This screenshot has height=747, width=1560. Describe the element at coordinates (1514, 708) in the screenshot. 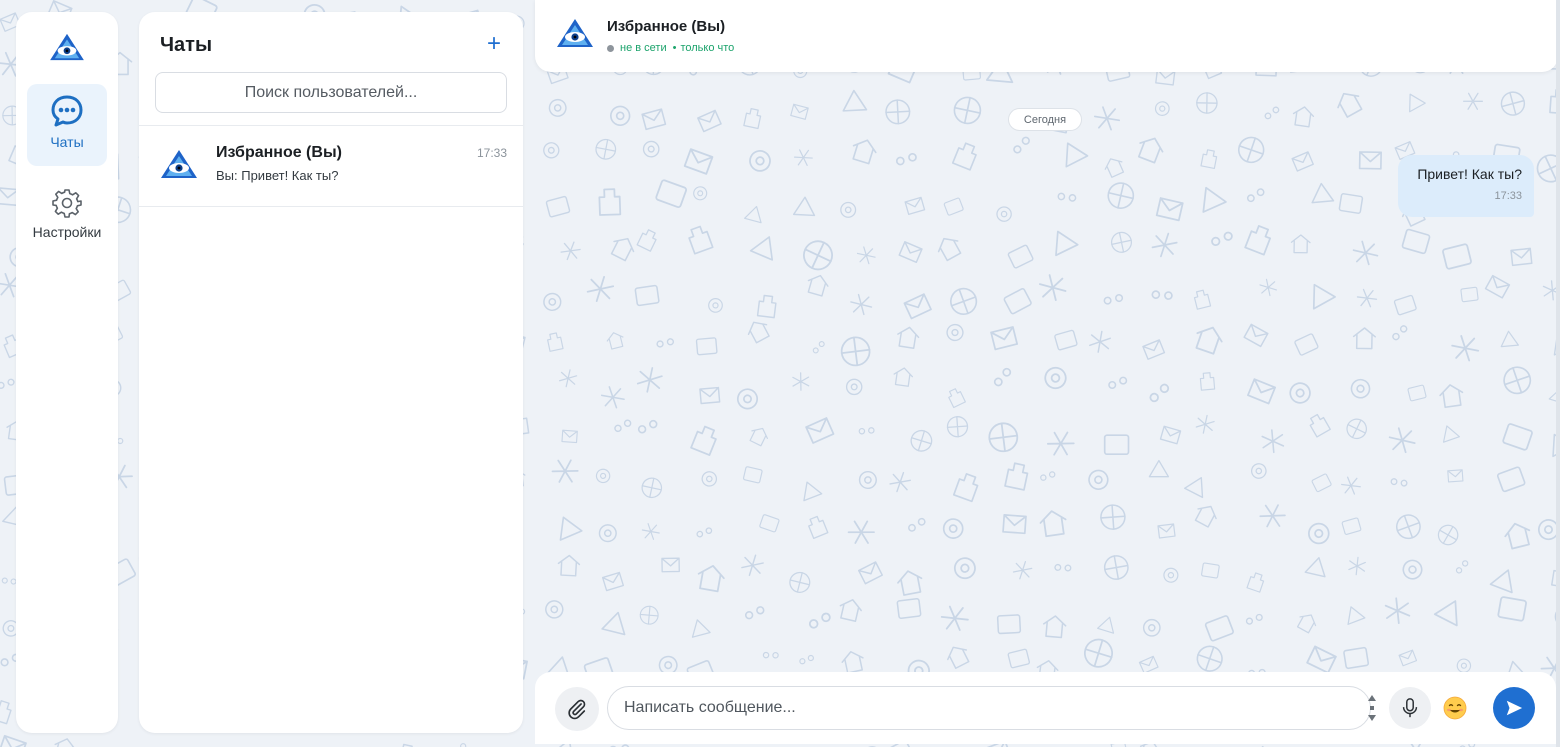

I see `send-button` at that location.